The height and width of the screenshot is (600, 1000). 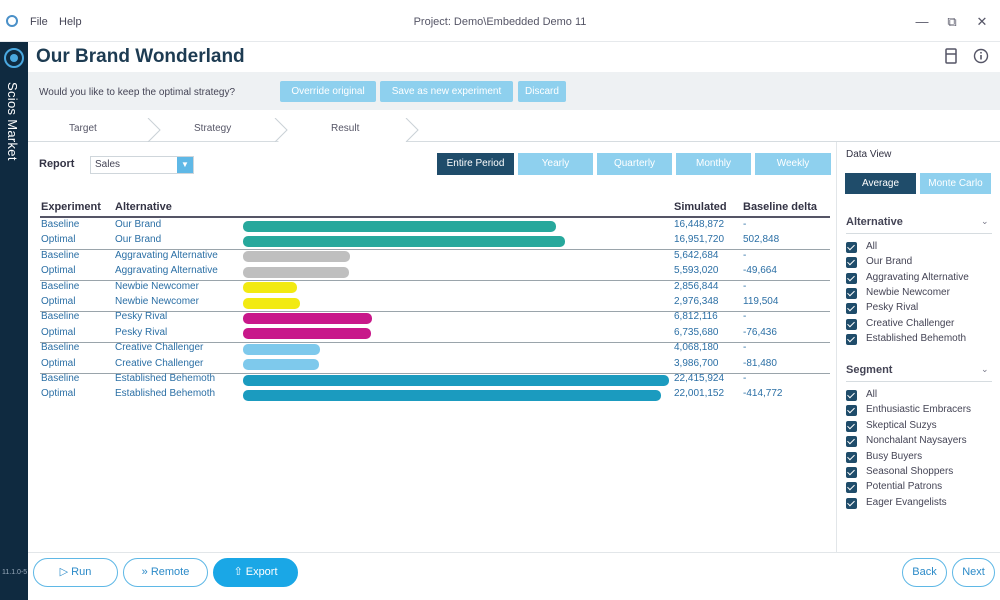 What do you see at coordinates (763, 394) in the screenshot?
I see `cell-baseline-delta: -414,772` at bounding box center [763, 394].